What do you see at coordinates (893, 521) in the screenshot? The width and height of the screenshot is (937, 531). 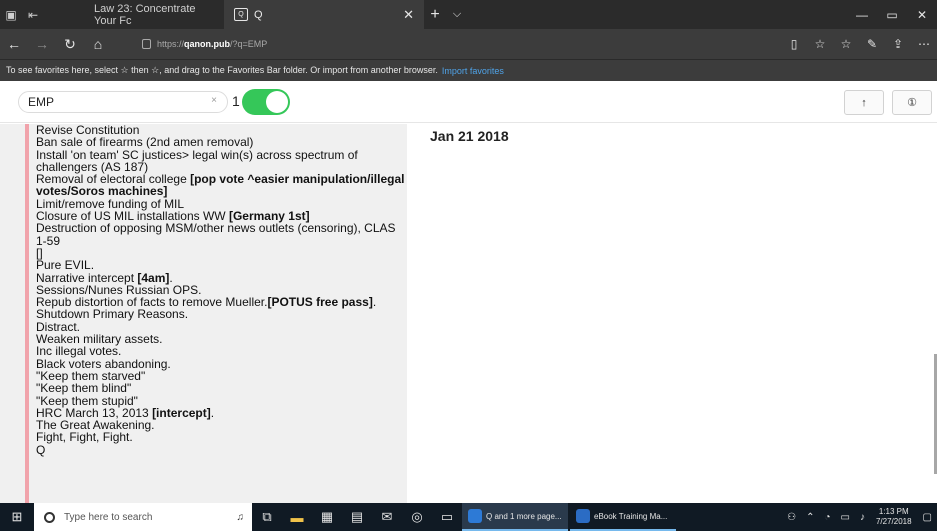 I see `clock-date: 7/27/2018` at bounding box center [893, 521].